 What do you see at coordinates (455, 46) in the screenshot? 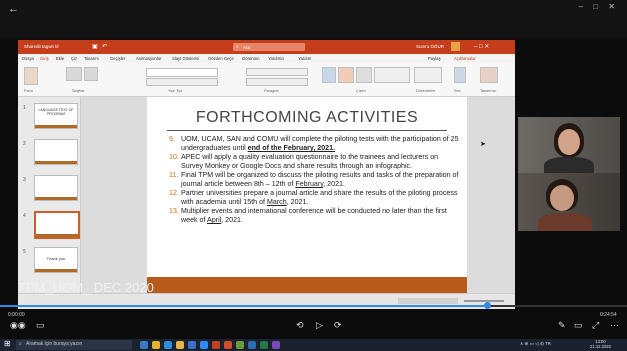
I see `avatar` at bounding box center [455, 46].